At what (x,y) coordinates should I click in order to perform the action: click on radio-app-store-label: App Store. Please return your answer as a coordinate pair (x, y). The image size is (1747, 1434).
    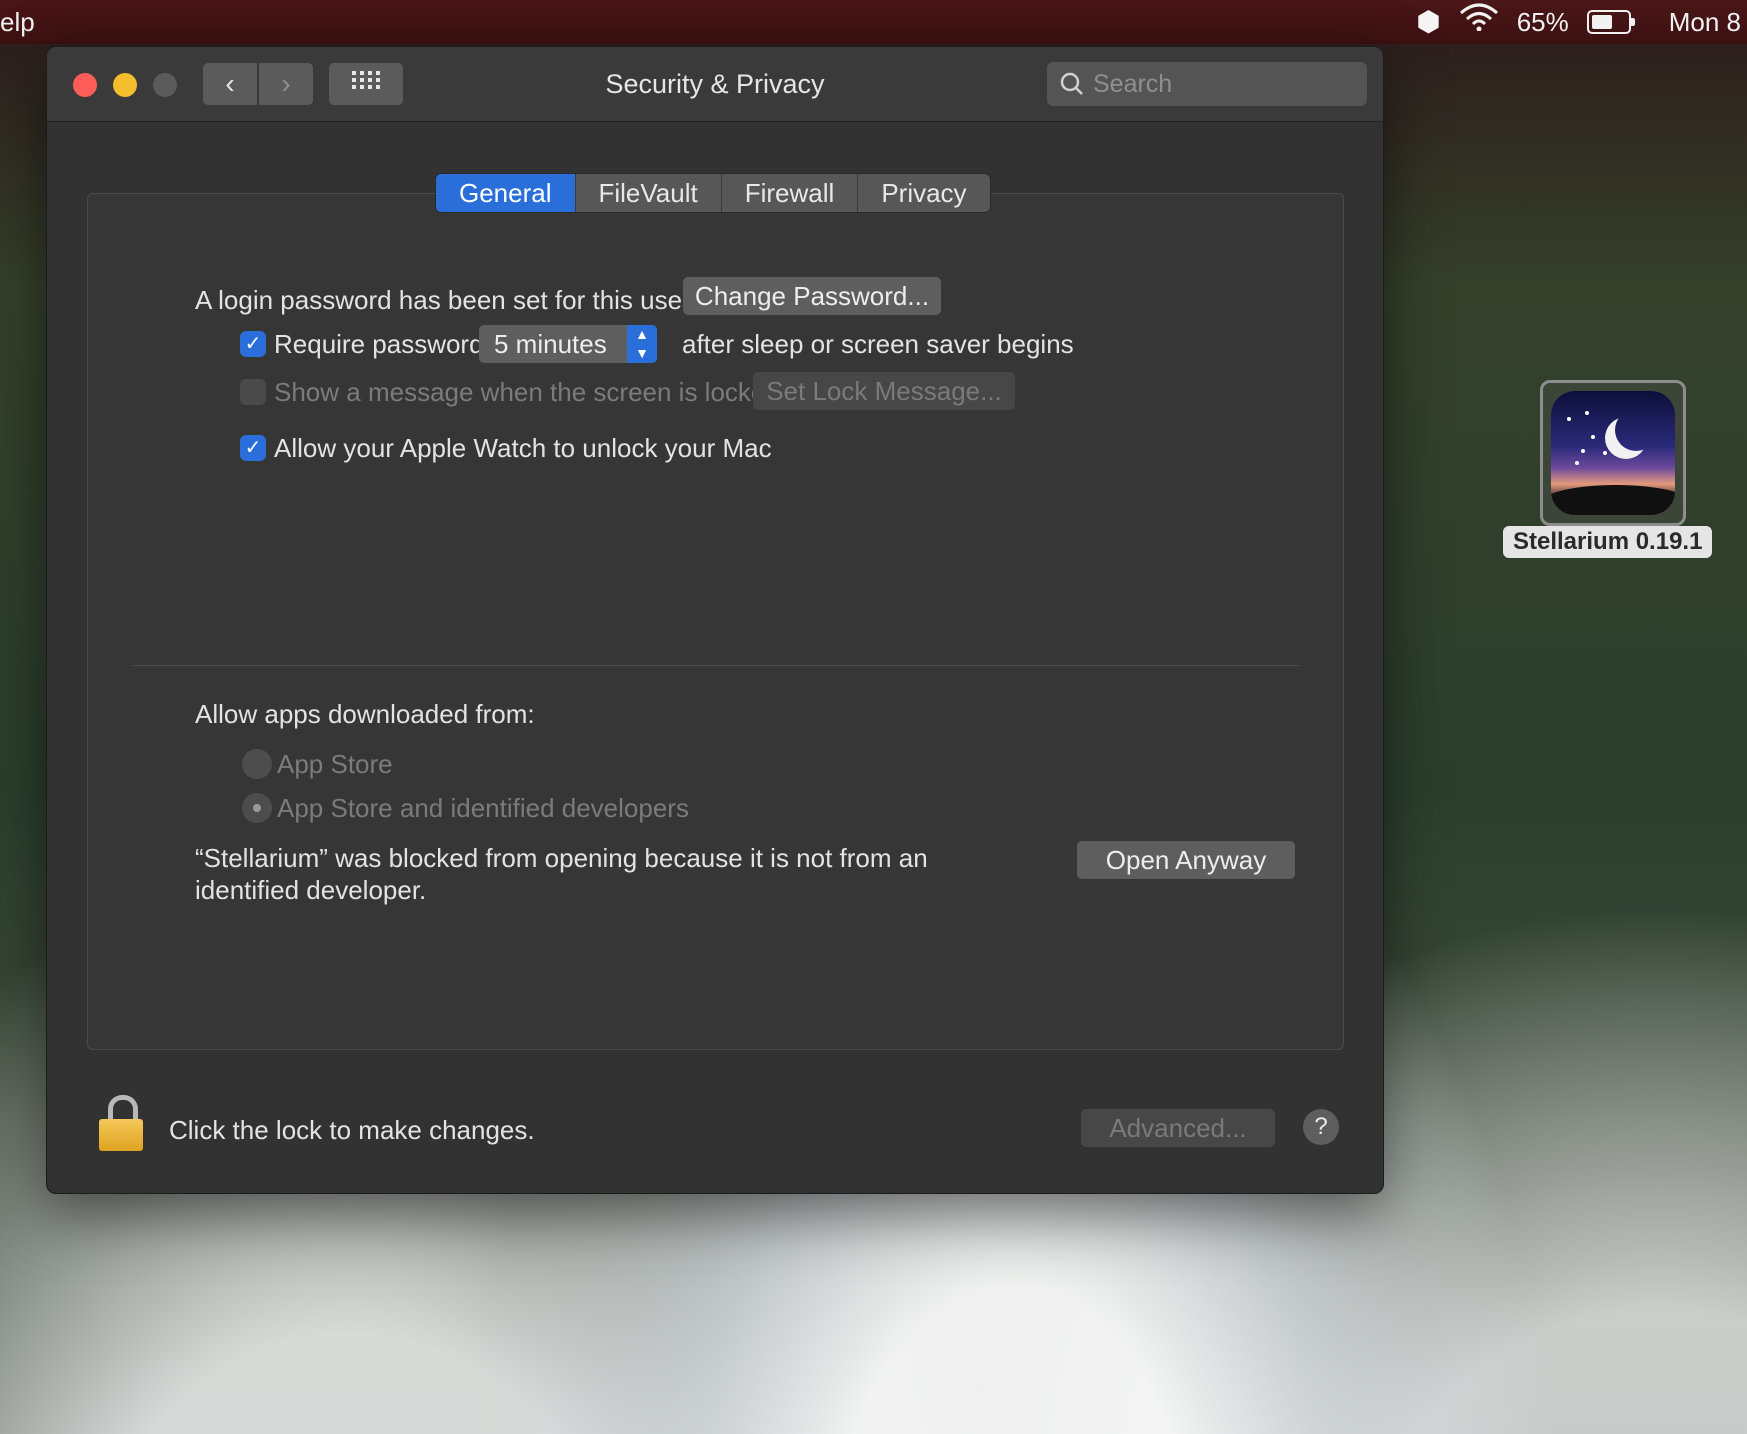
    Looking at the image, I should click on (335, 764).